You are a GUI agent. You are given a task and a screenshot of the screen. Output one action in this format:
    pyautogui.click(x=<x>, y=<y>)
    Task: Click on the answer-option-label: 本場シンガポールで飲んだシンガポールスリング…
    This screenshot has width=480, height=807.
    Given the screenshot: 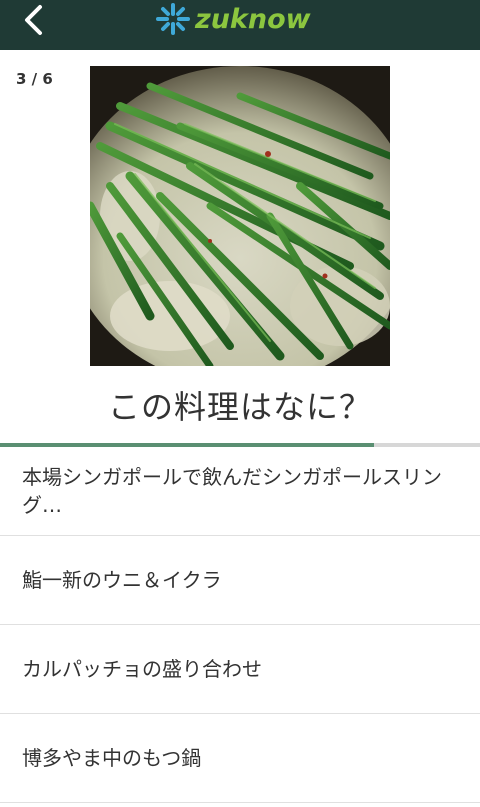 What is the action you would take?
    pyautogui.click(x=232, y=491)
    